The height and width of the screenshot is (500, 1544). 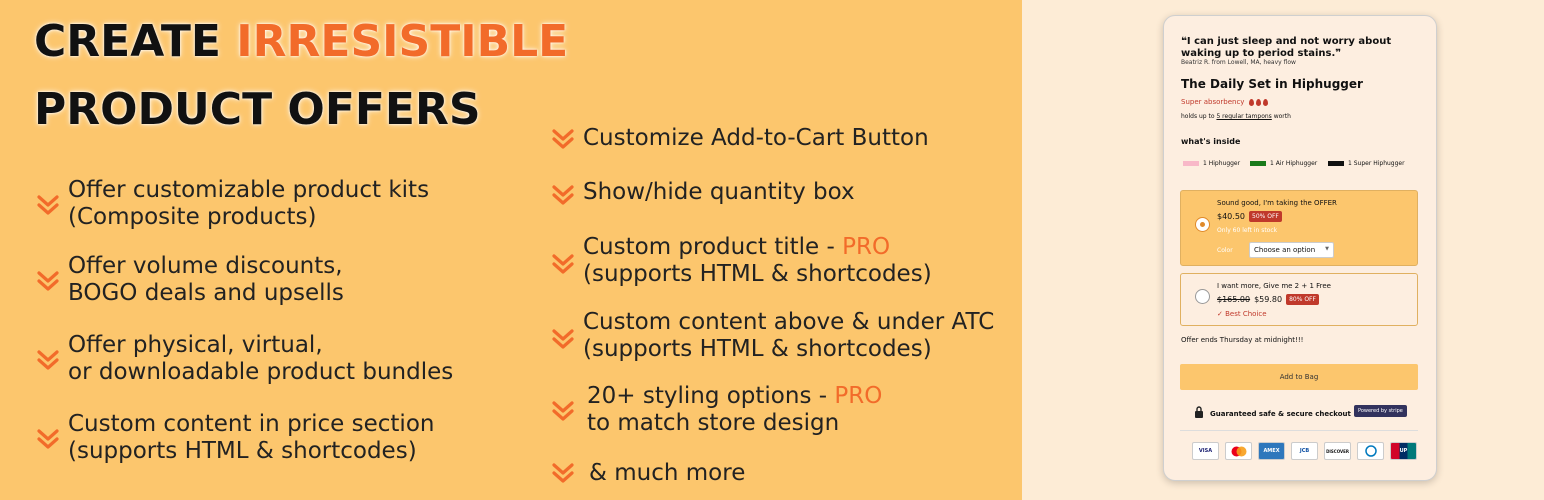 I want to click on headline-highlight: IRRESISTIBLE, so click(x=402, y=41).